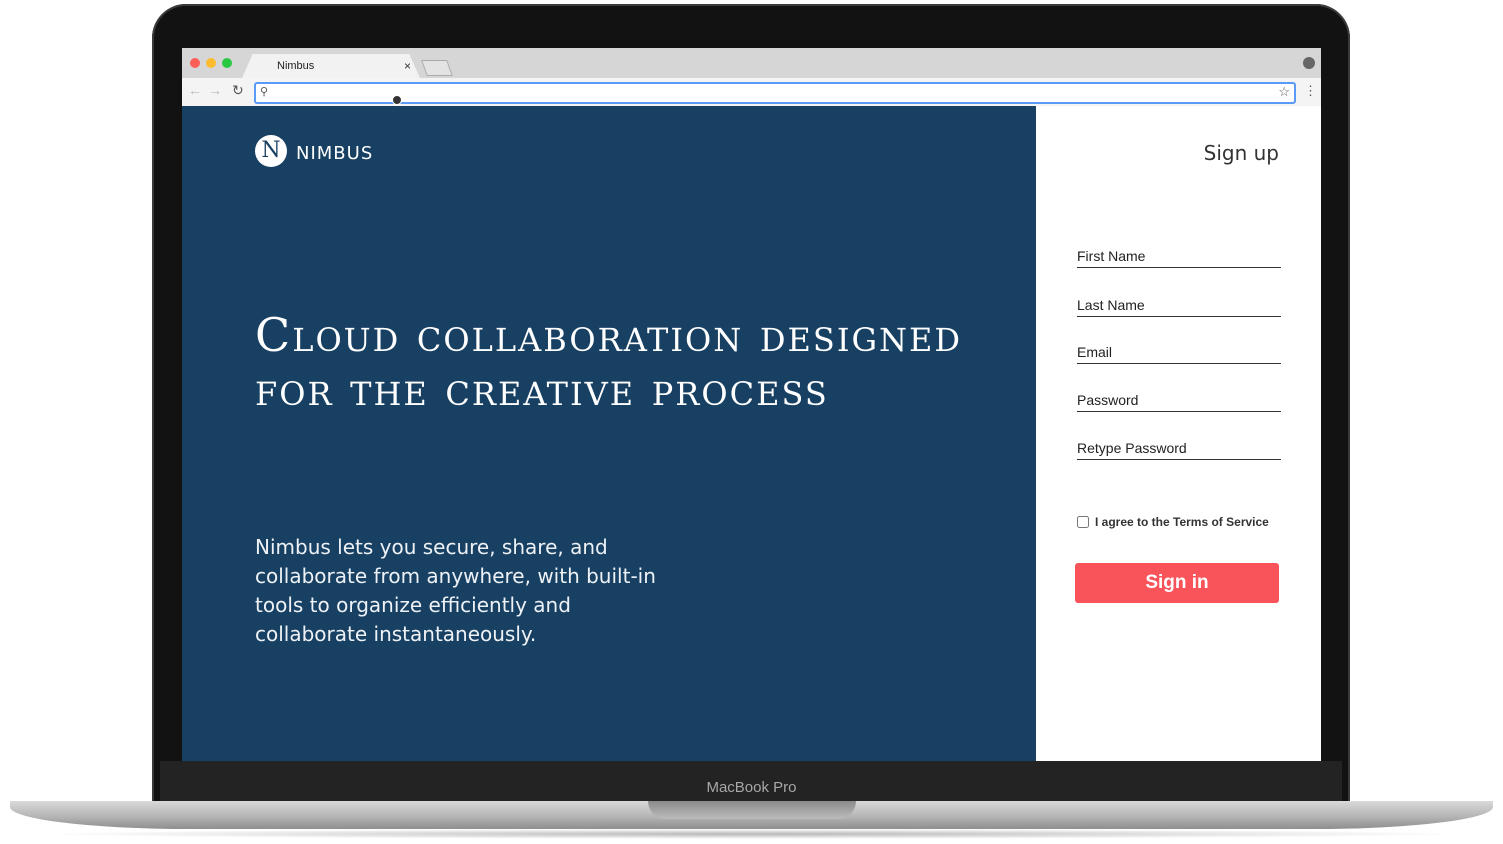  I want to click on password-input, so click(1179, 402).